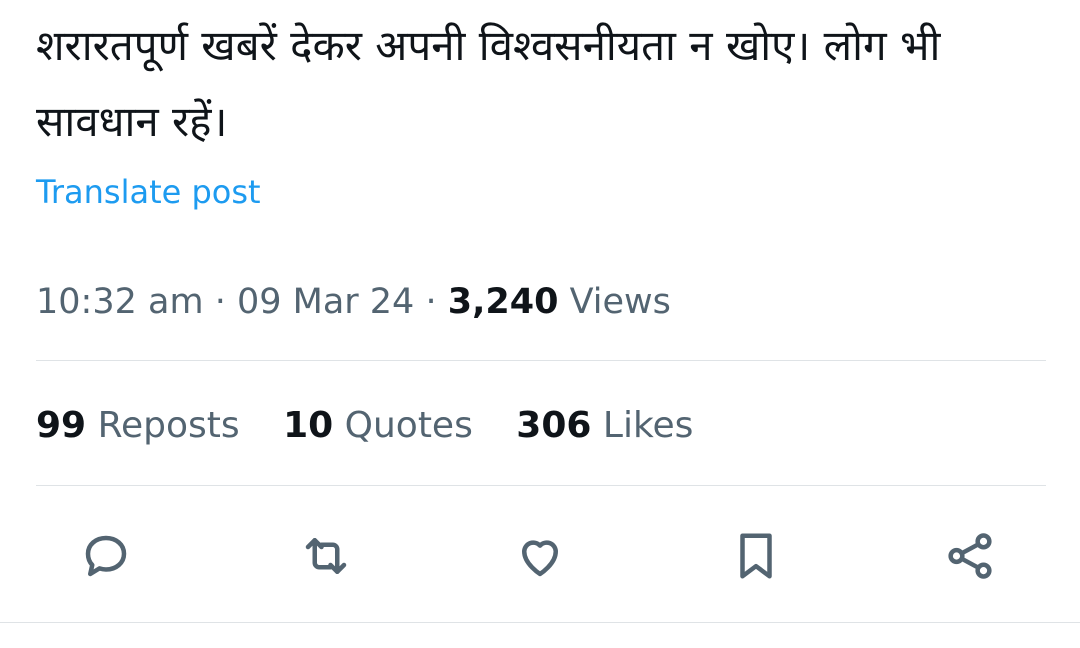 This screenshot has height=648, width=1080. I want to click on reply-button, so click(106, 556).